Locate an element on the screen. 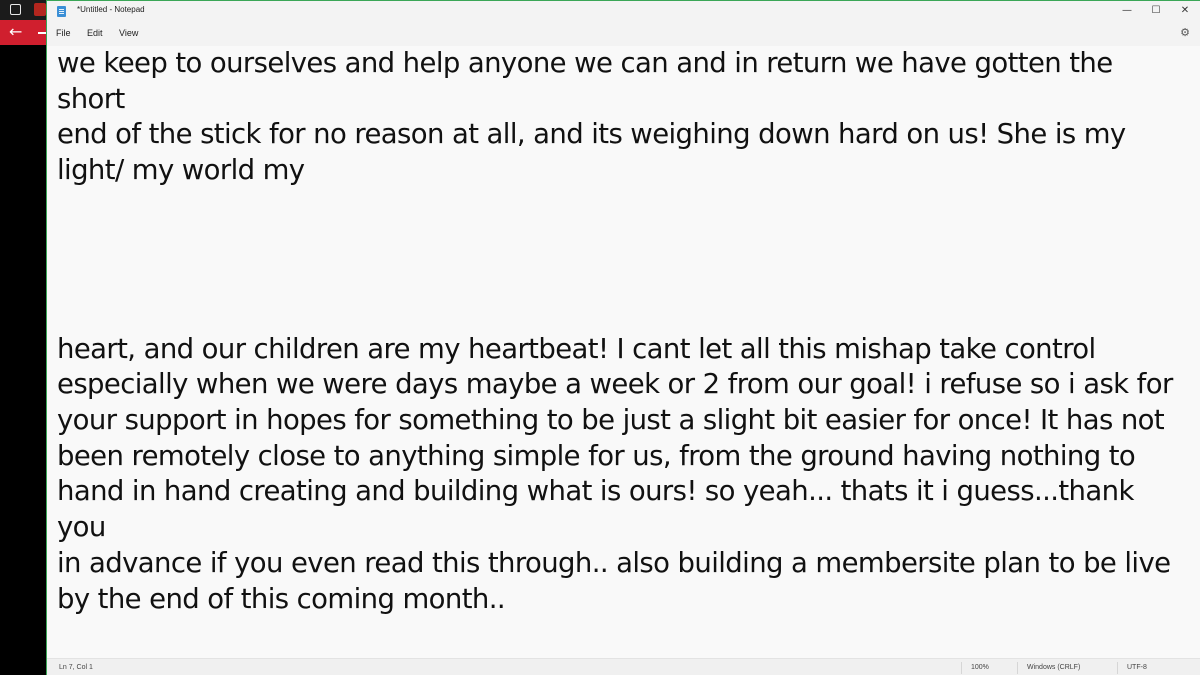 The image size is (1200, 675). status-bar: Ln 7, Col 1 100% Windows (CRLF) UTF-8 is located at coordinates (623, 666).